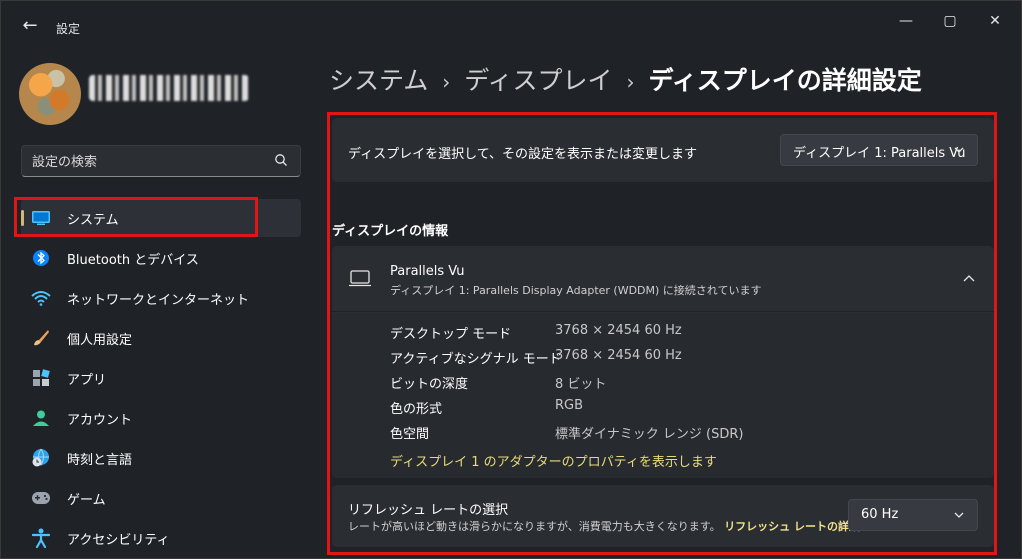  What do you see at coordinates (995, 21) in the screenshot?
I see `close-button: ✕` at bounding box center [995, 21].